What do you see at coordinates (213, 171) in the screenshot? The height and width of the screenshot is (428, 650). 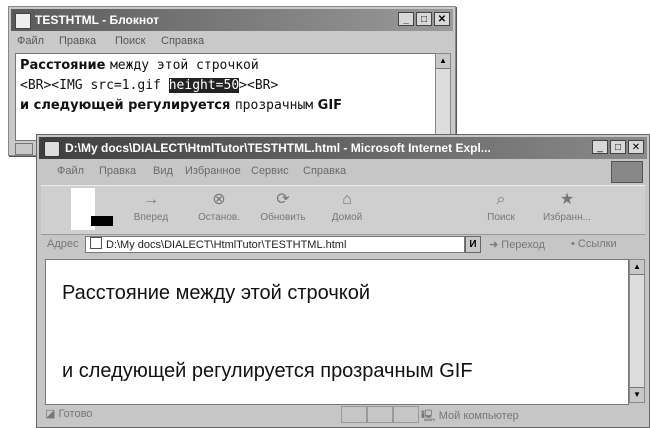 I see `ie-menu-favorites: Избранное` at bounding box center [213, 171].